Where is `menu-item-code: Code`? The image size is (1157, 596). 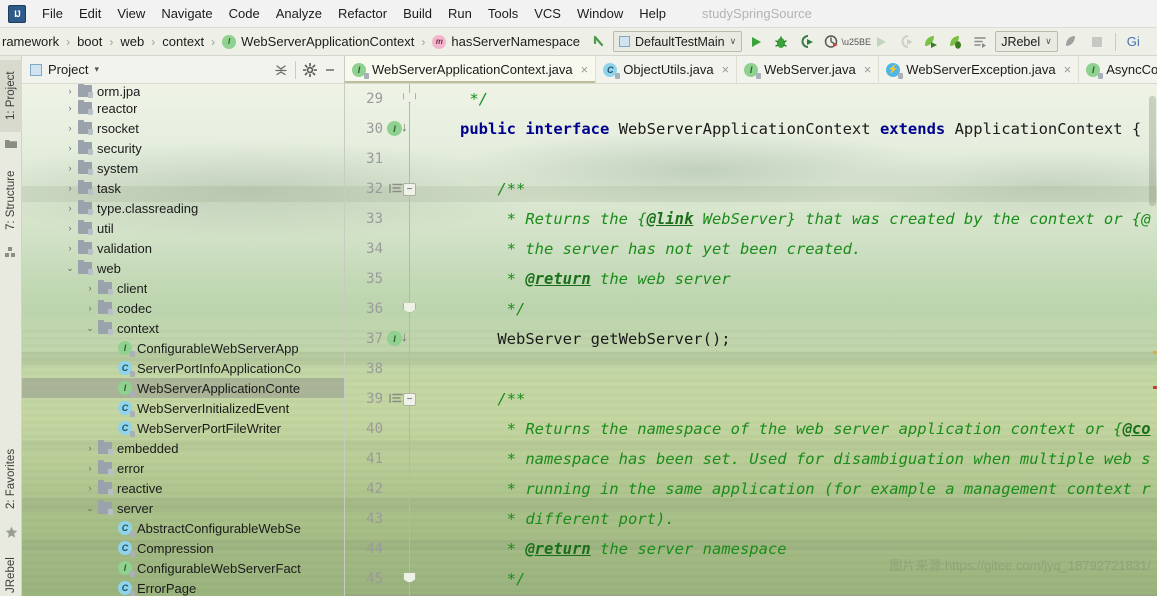 menu-item-code: Code is located at coordinates (244, 13).